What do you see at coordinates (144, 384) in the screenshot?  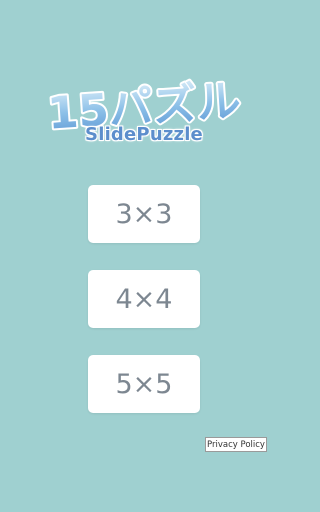 I see `size-5x5-button: 5×5` at bounding box center [144, 384].